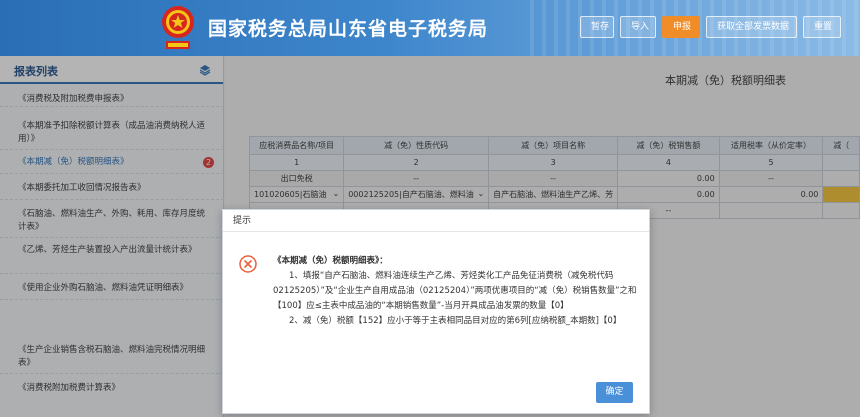 Image resolution: width=860 pixels, height=417 pixels. What do you see at coordinates (348, 29) in the screenshot?
I see `site-title: 国家税务总局山东省电子税务局` at bounding box center [348, 29].